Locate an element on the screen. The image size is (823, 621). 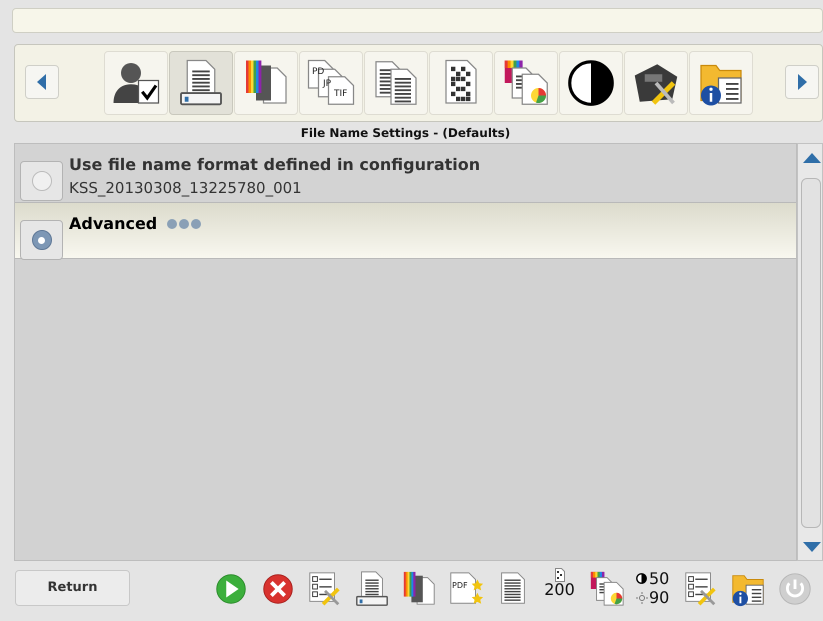
return-button: Return is located at coordinates (72, 588).